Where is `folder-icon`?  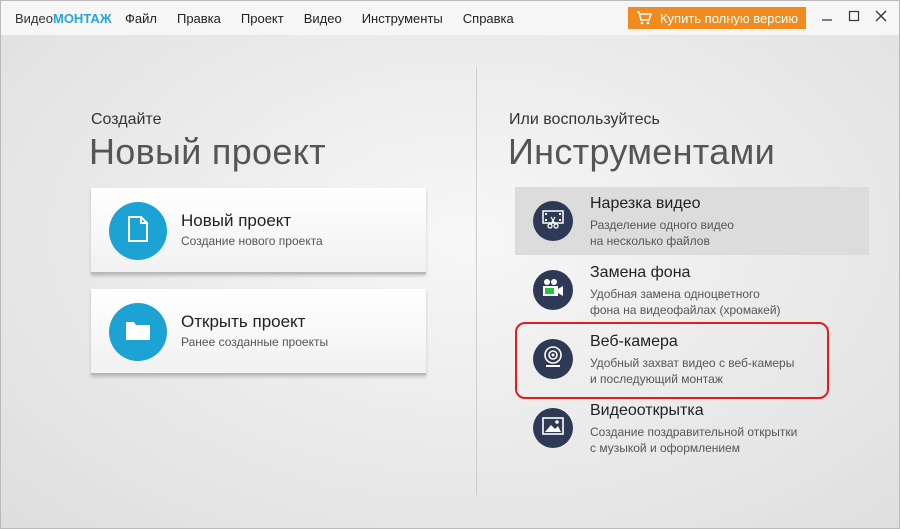 folder-icon is located at coordinates (138, 332).